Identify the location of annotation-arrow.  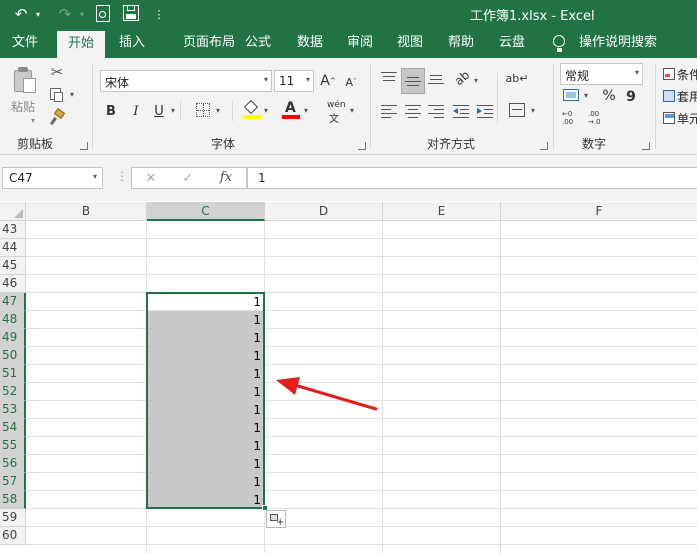
(327, 394).